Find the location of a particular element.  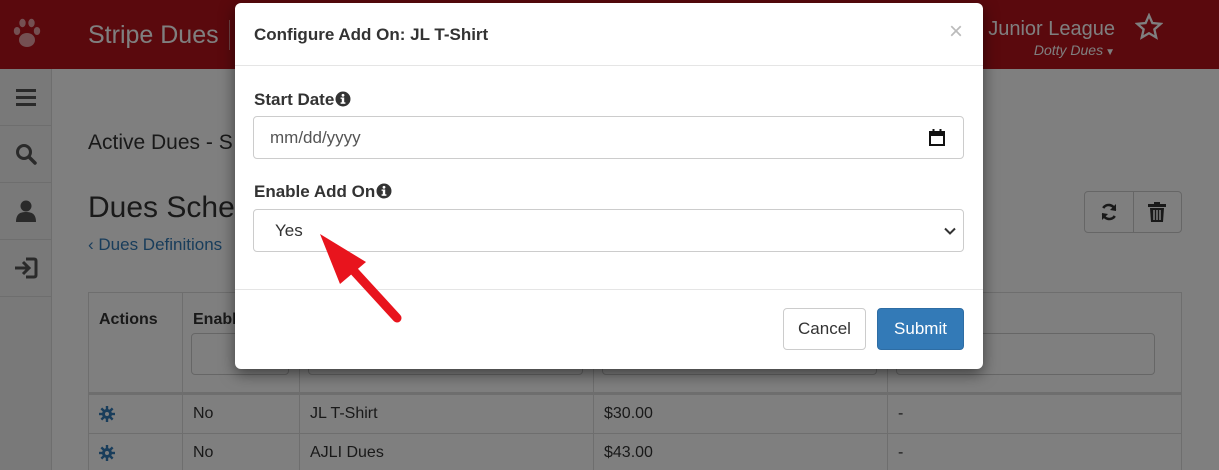

modal-title: Configure Add On: JL T-Shirt is located at coordinates (371, 34).